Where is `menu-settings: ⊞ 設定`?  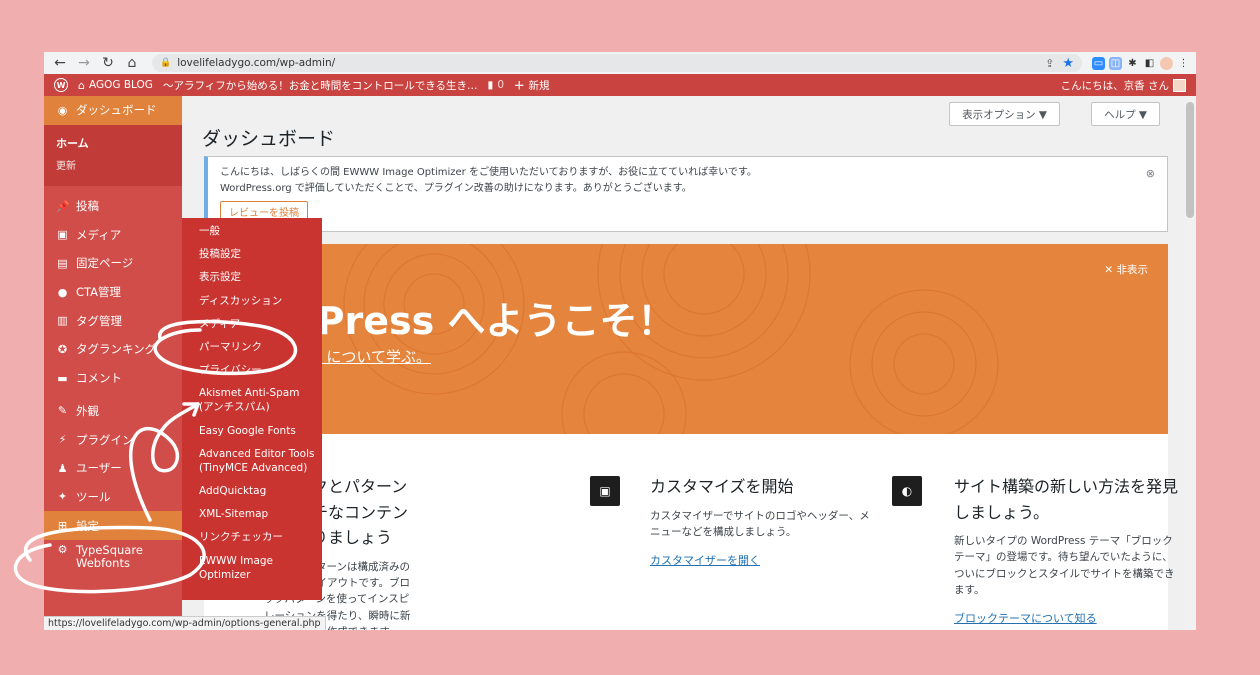 menu-settings: ⊞ 設定 is located at coordinates (113, 525).